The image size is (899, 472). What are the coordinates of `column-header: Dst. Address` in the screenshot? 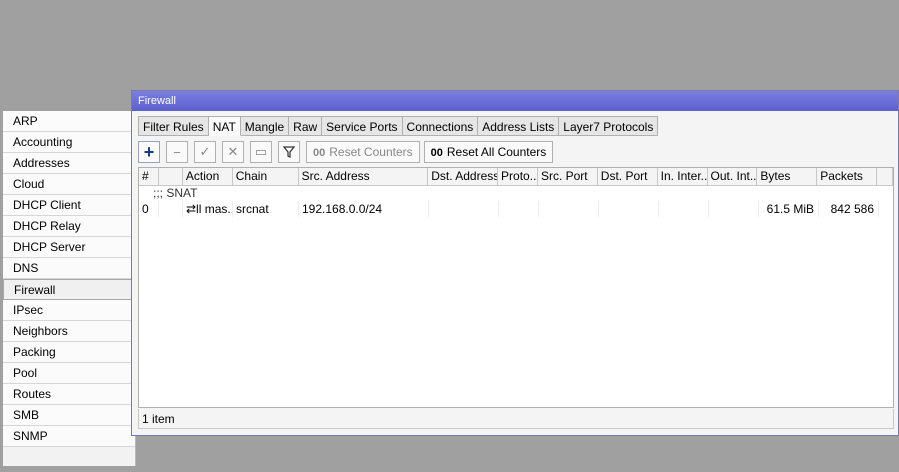 It's located at (463, 176).